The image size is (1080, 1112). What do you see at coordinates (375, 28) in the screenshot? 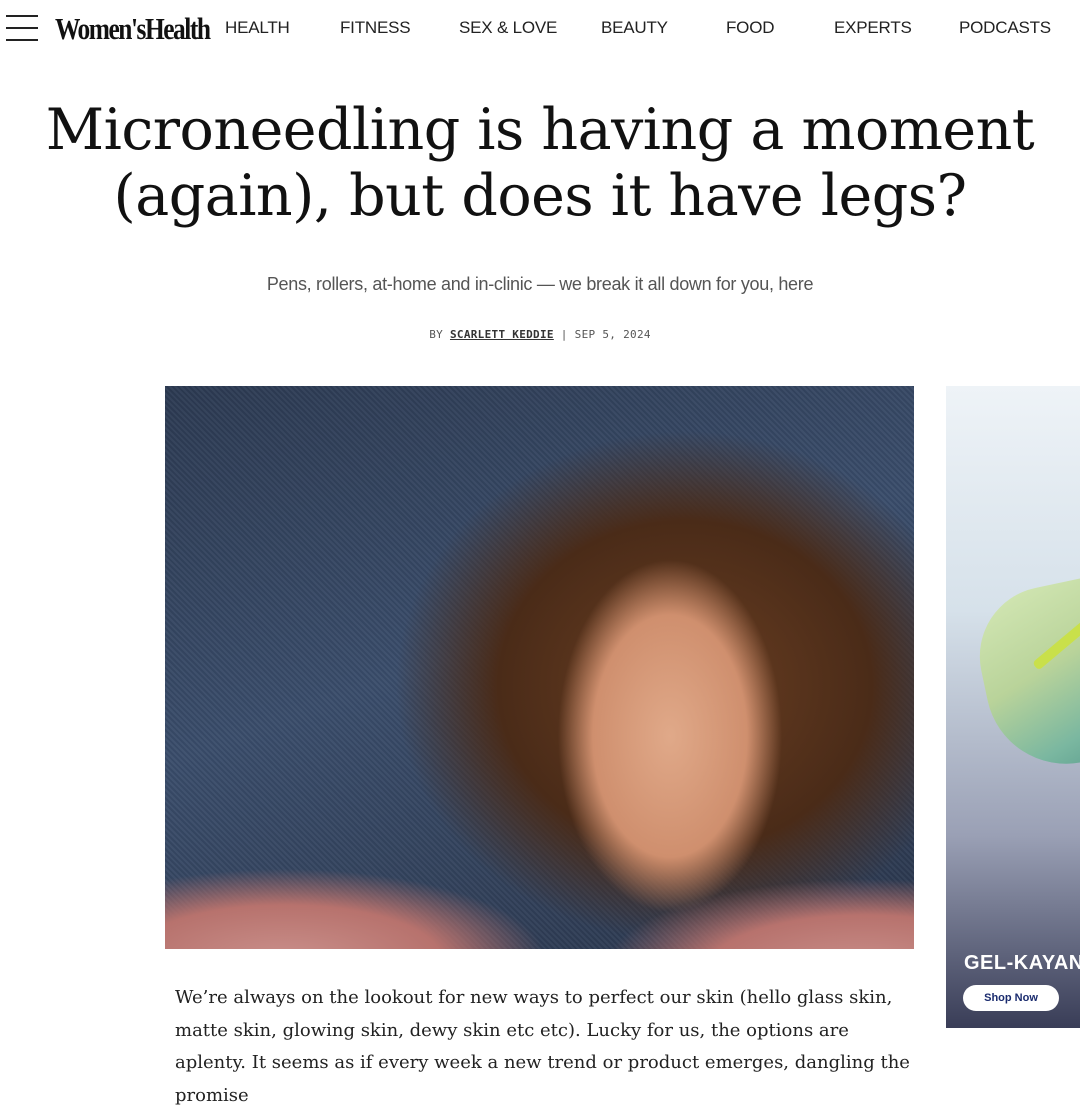
I see `nav-fitness: FITNESS` at bounding box center [375, 28].